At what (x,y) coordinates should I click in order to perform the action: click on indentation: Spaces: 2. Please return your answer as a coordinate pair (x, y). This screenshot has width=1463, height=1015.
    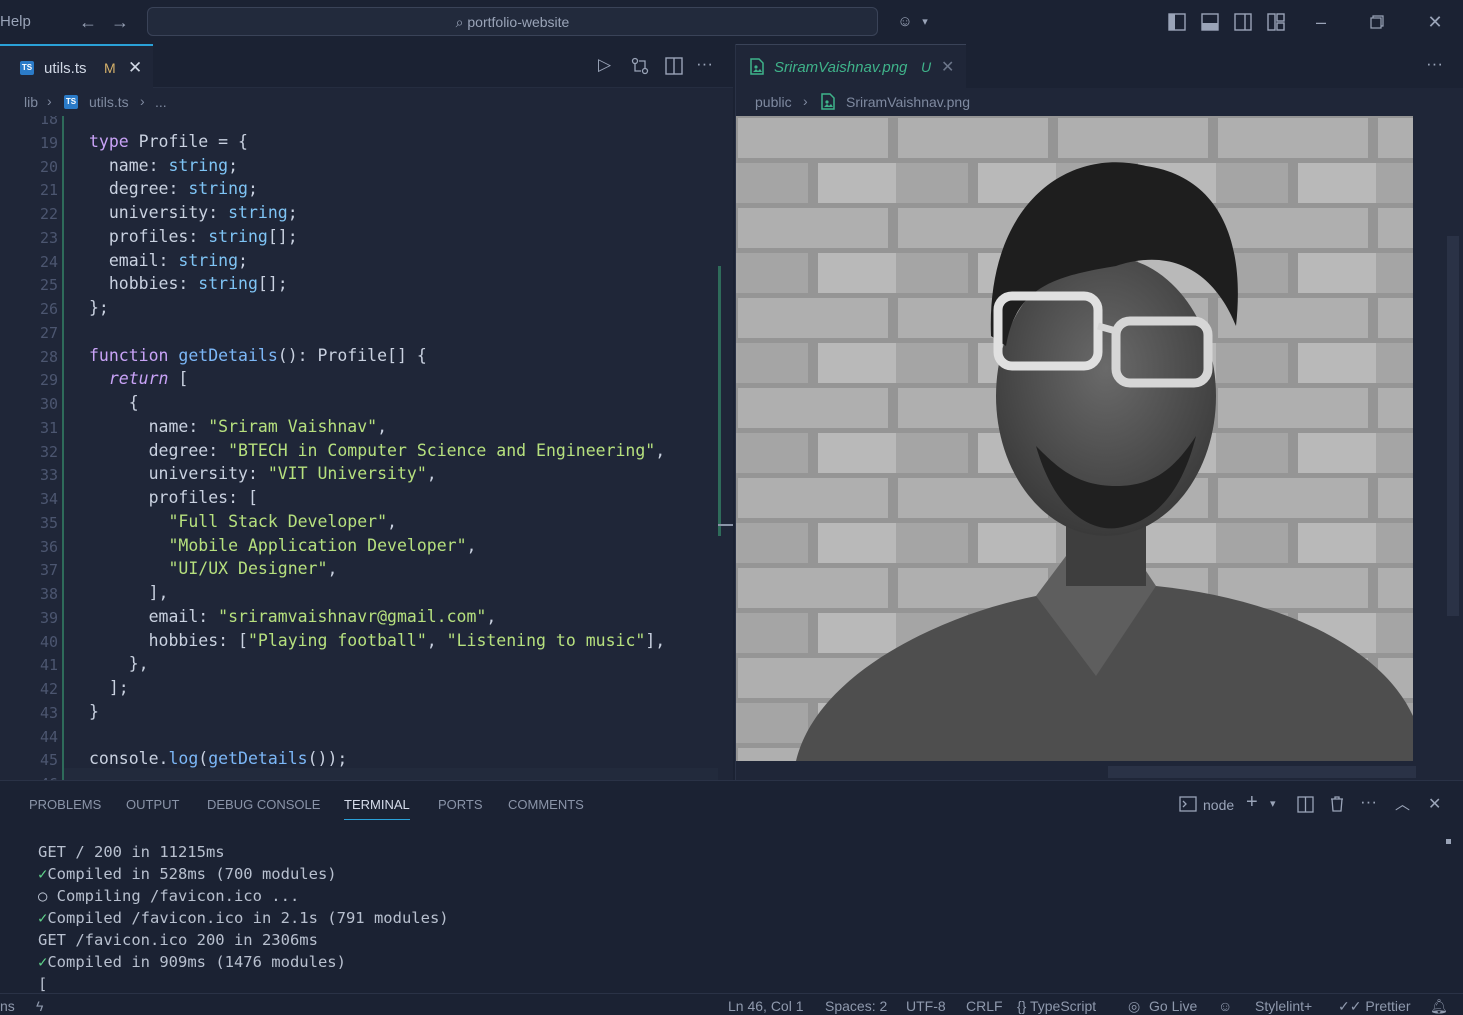
    Looking at the image, I should click on (856, 1006).